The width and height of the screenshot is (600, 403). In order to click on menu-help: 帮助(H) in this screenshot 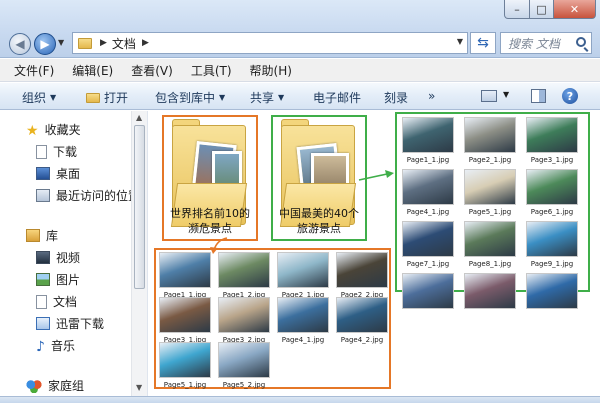, I will do `click(271, 70)`.